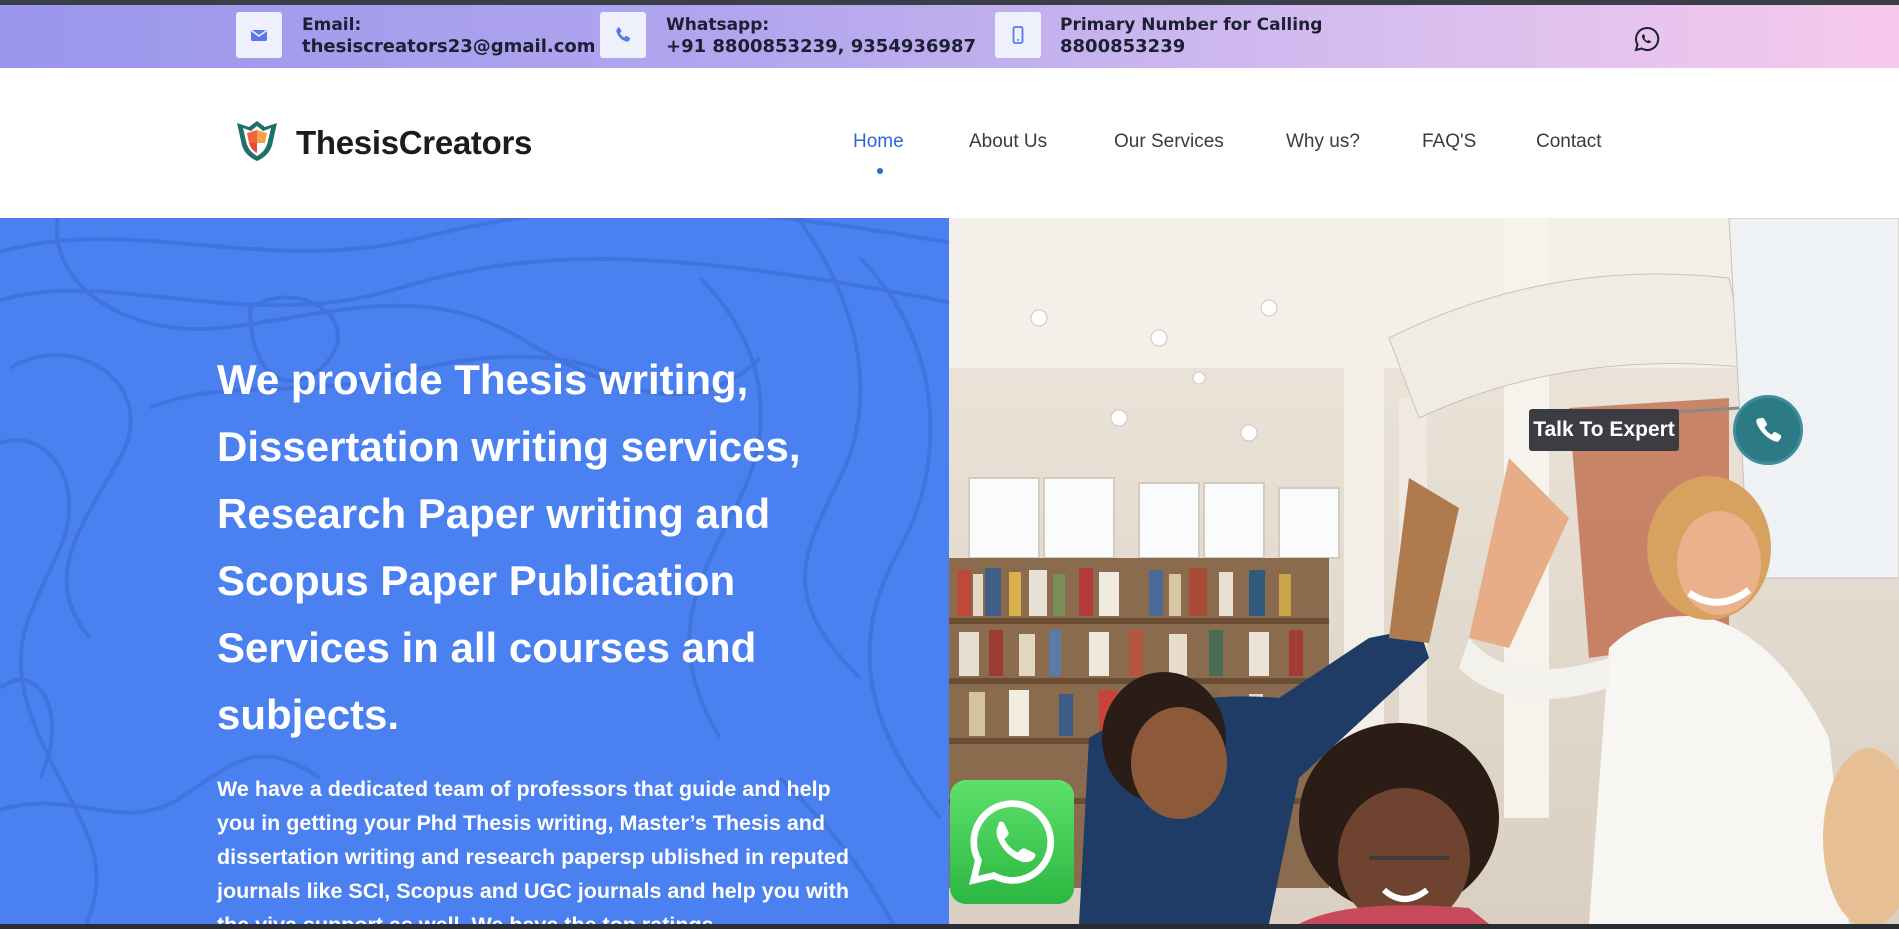 The height and width of the screenshot is (929, 1899). What do you see at coordinates (1647, 39) in the screenshot?
I see `whatsapp-icon` at bounding box center [1647, 39].